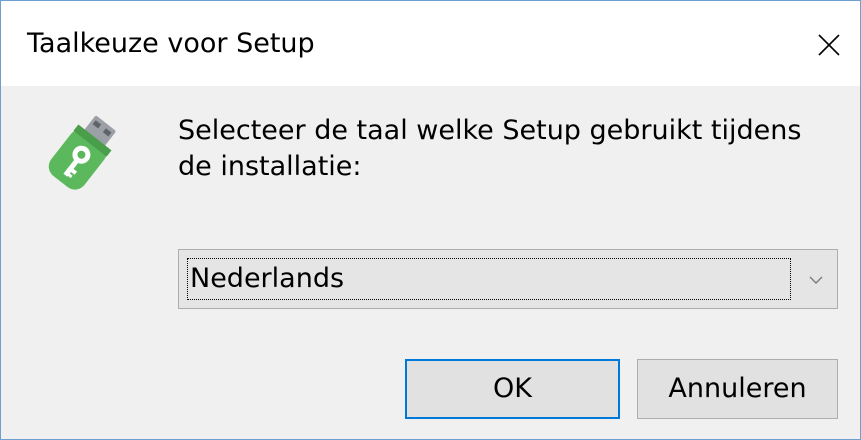 The image size is (861, 440). What do you see at coordinates (737, 389) in the screenshot?
I see `cancel-button: Annuleren` at bounding box center [737, 389].